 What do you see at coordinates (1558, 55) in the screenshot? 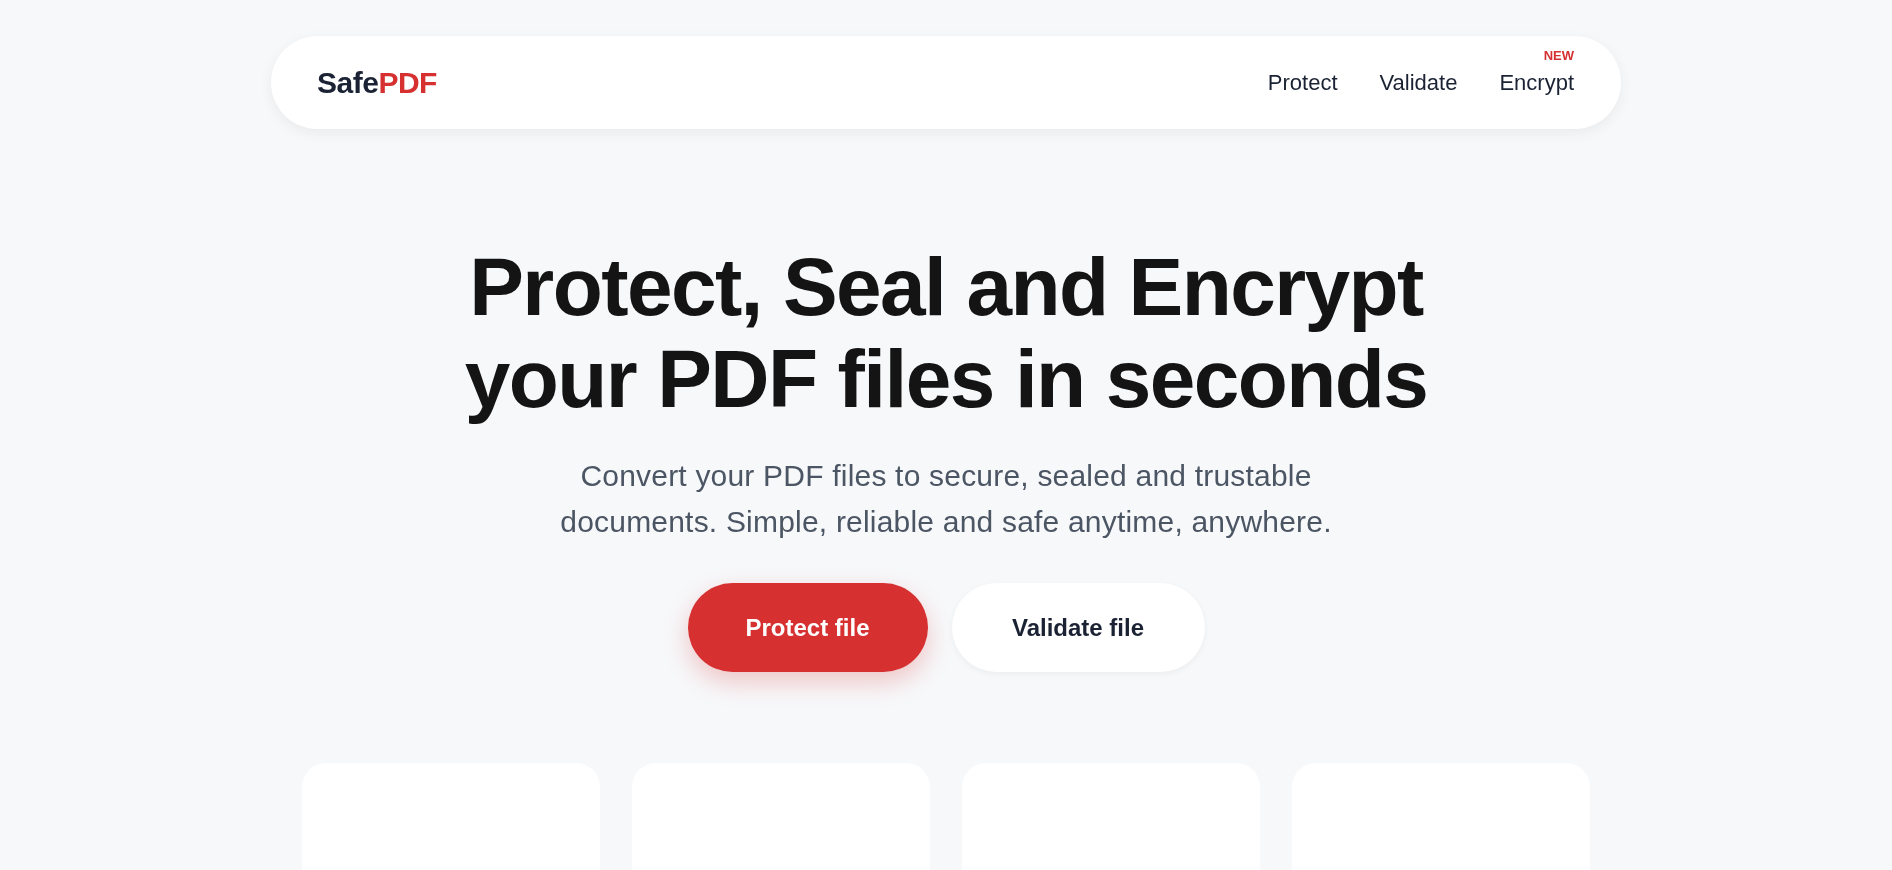
I see `new-label: NEW` at bounding box center [1558, 55].